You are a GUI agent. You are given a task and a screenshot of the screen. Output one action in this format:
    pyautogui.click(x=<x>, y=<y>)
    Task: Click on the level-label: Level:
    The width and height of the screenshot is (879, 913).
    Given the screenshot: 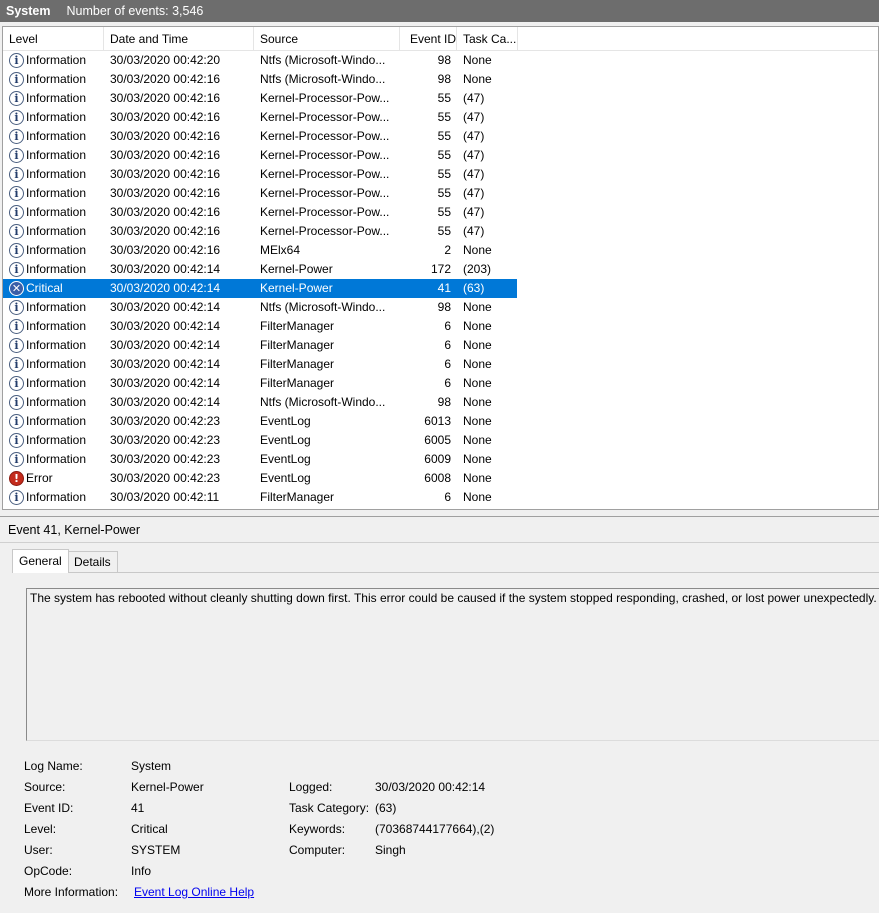 What is the action you would take?
    pyautogui.click(x=40, y=829)
    